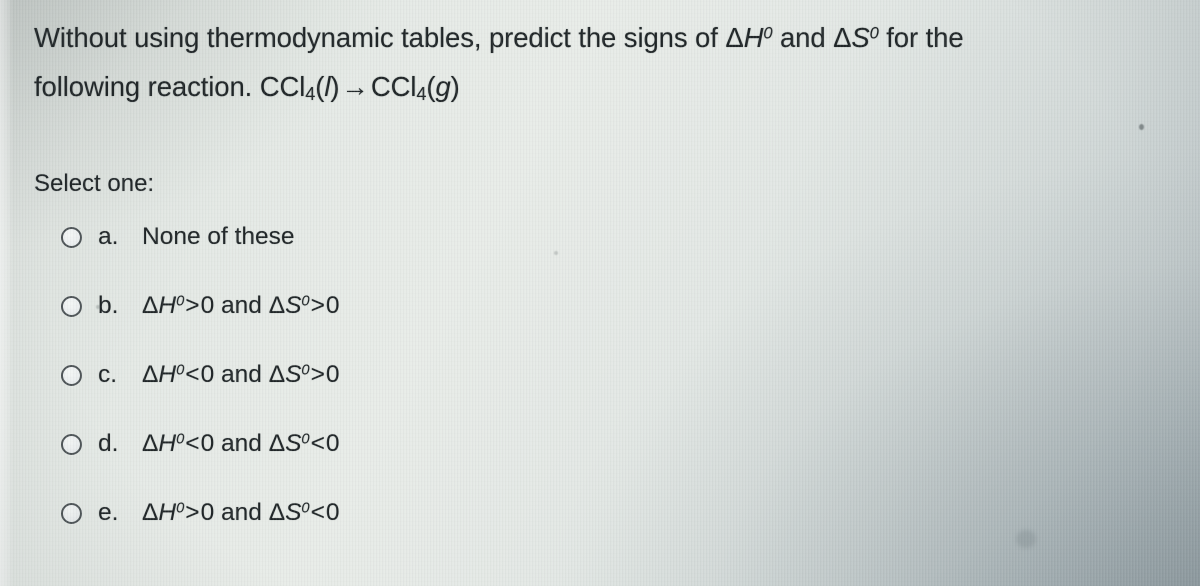 Image resolution: width=1200 pixels, height=586 pixels. I want to click on radio-button-e, so click(71, 513).